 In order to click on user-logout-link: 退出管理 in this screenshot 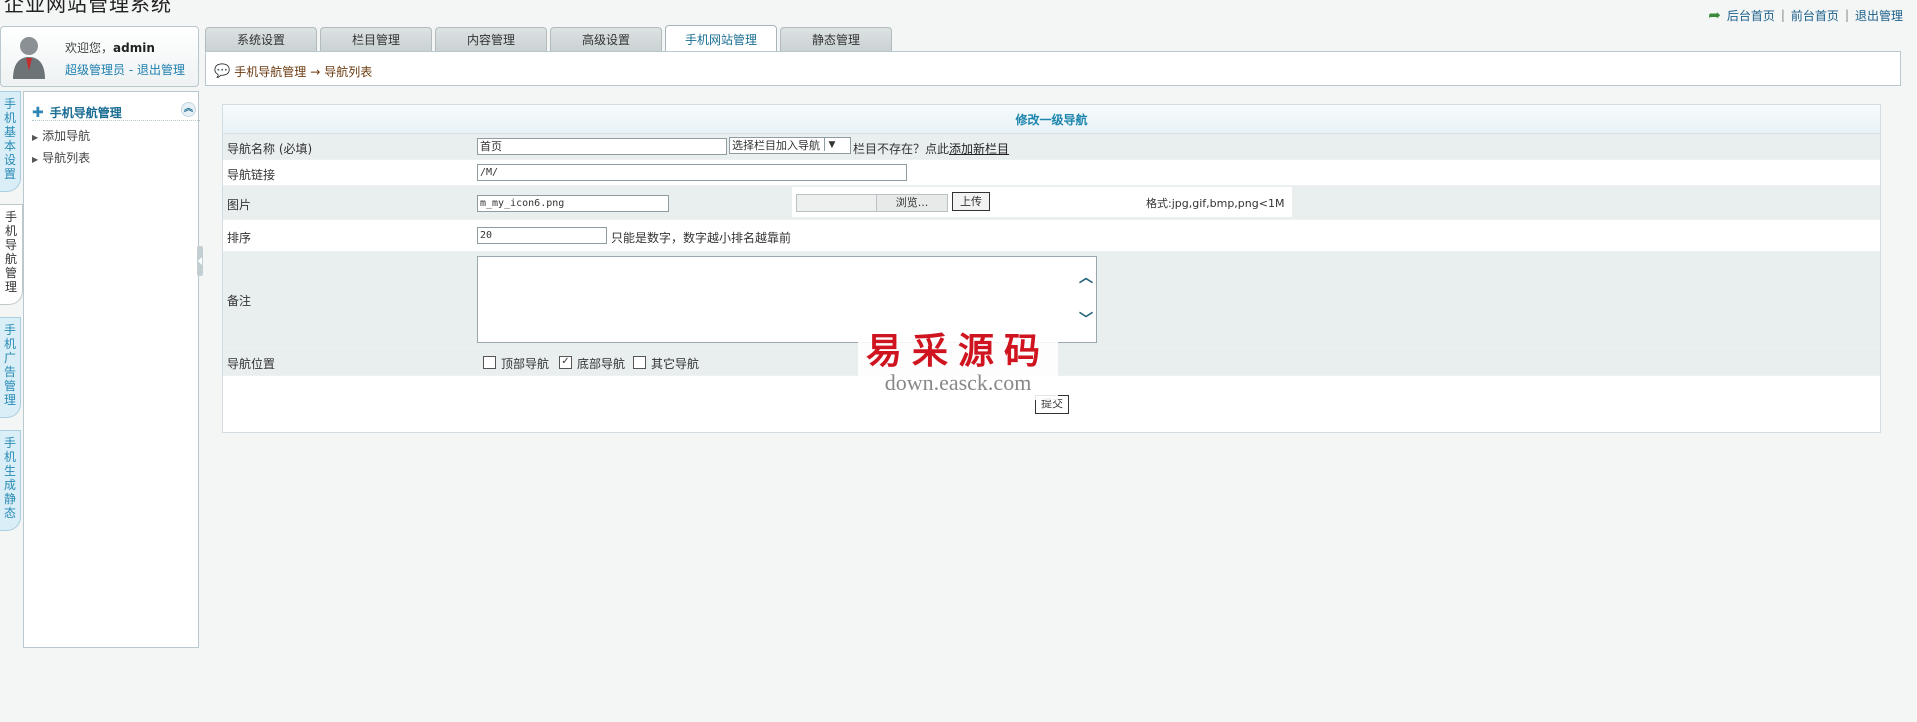, I will do `click(161, 70)`.